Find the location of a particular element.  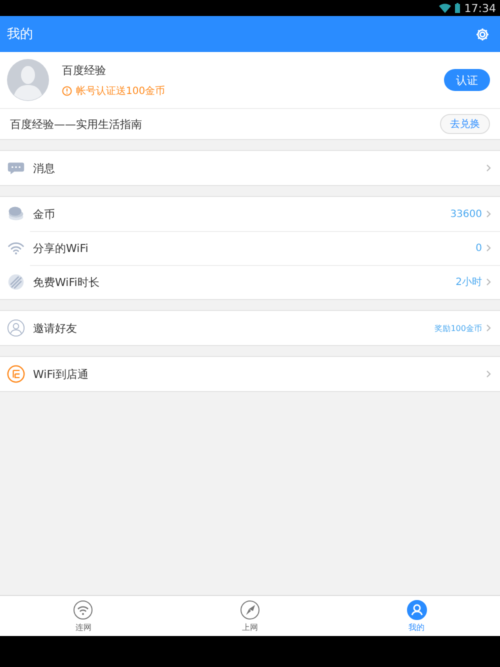

coins-icon is located at coordinates (16, 214).